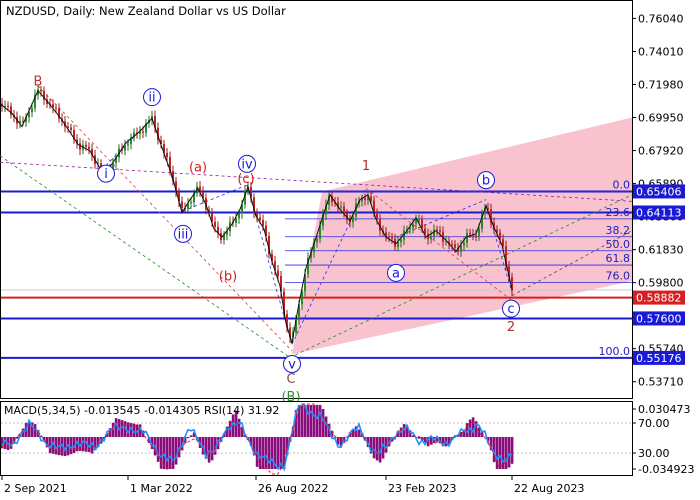 The image size is (700, 500). What do you see at coordinates (661, 18) in the screenshot?
I see `y-tick-label-0: 0.76040` at bounding box center [661, 18].